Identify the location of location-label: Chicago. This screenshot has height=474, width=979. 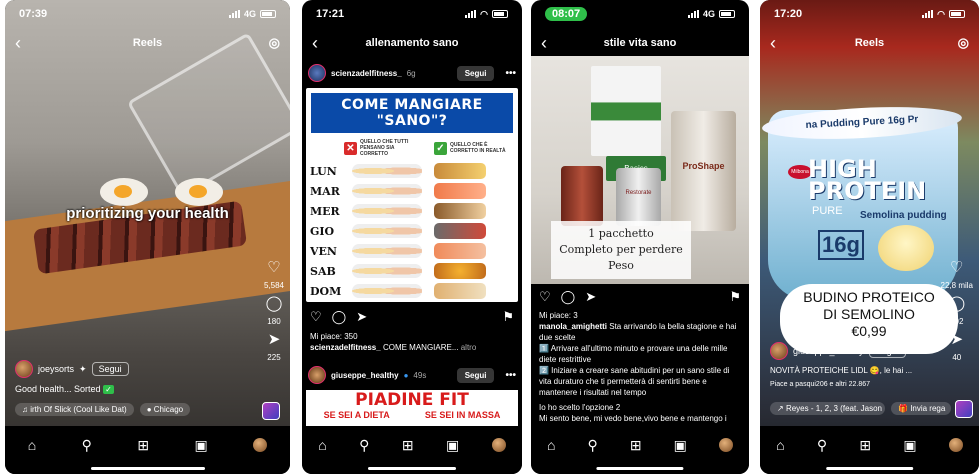
(168, 409).